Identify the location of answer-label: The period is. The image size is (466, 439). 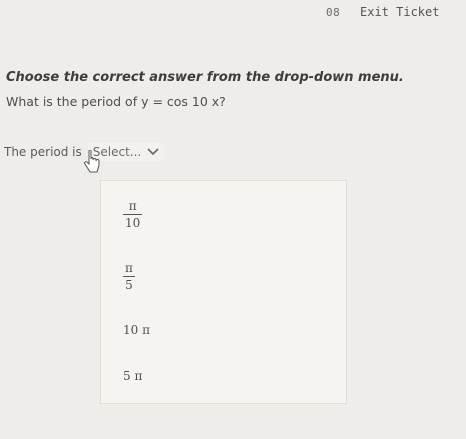
(43, 152).